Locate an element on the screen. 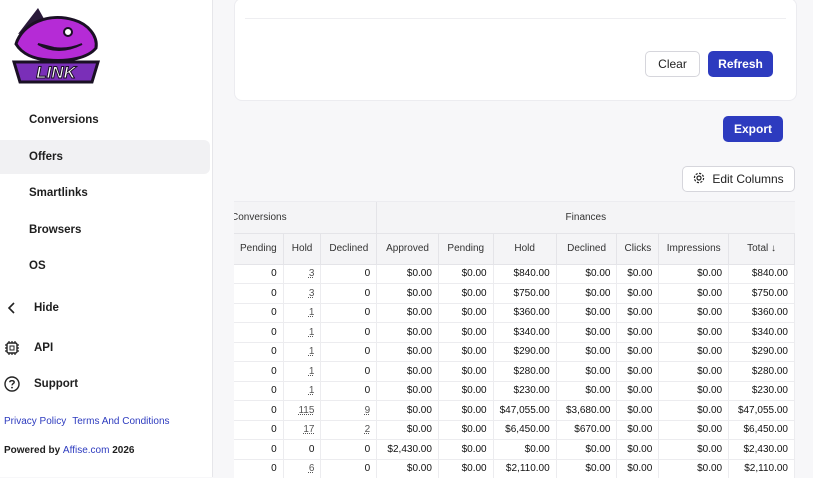 The height and width of the screenshot is (478, 813). sidebar-item-api: API is located at coordinates (28, 348).